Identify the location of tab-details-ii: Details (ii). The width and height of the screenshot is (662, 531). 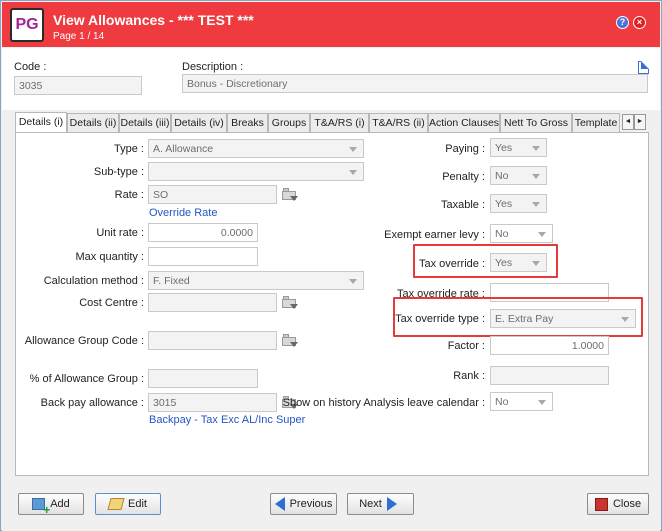
(93, 123).